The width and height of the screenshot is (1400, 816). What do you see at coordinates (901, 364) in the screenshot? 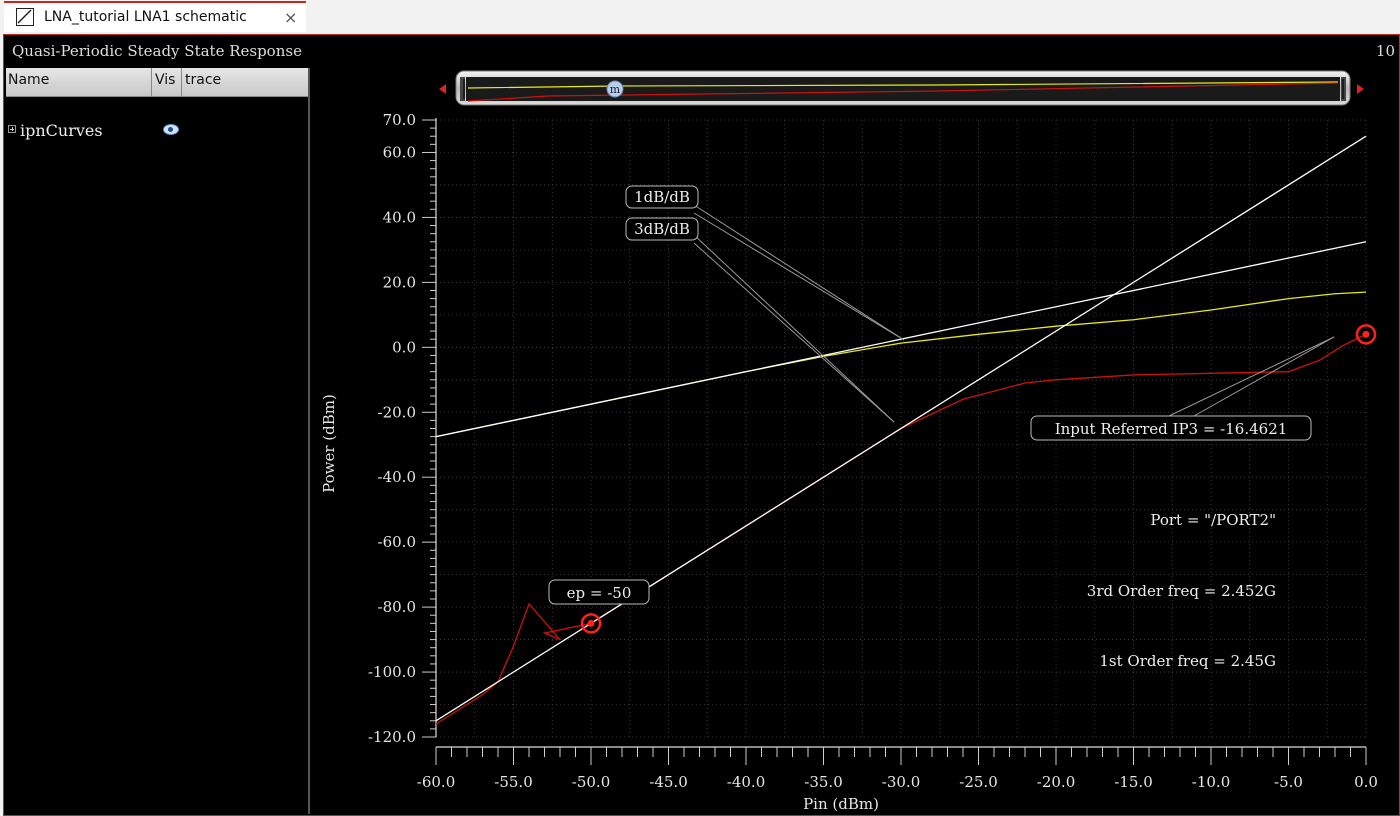
I see `series-first-line` at bounding box center [901, 364].